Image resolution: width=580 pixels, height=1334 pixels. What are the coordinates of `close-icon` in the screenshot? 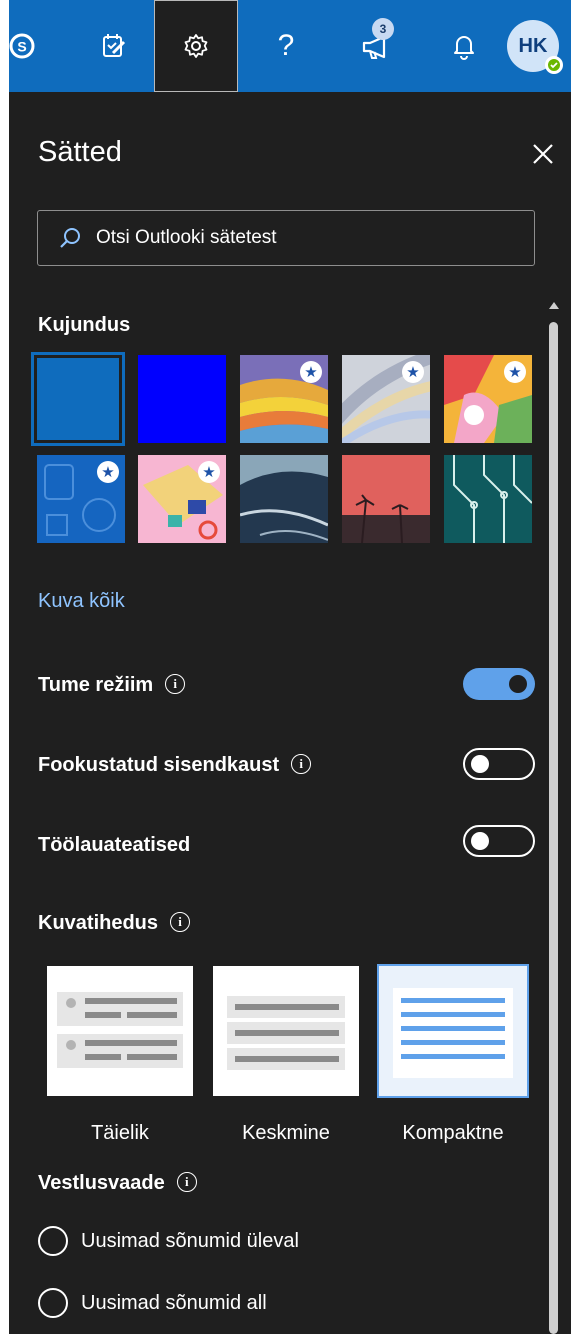 It's located at (543, 154).